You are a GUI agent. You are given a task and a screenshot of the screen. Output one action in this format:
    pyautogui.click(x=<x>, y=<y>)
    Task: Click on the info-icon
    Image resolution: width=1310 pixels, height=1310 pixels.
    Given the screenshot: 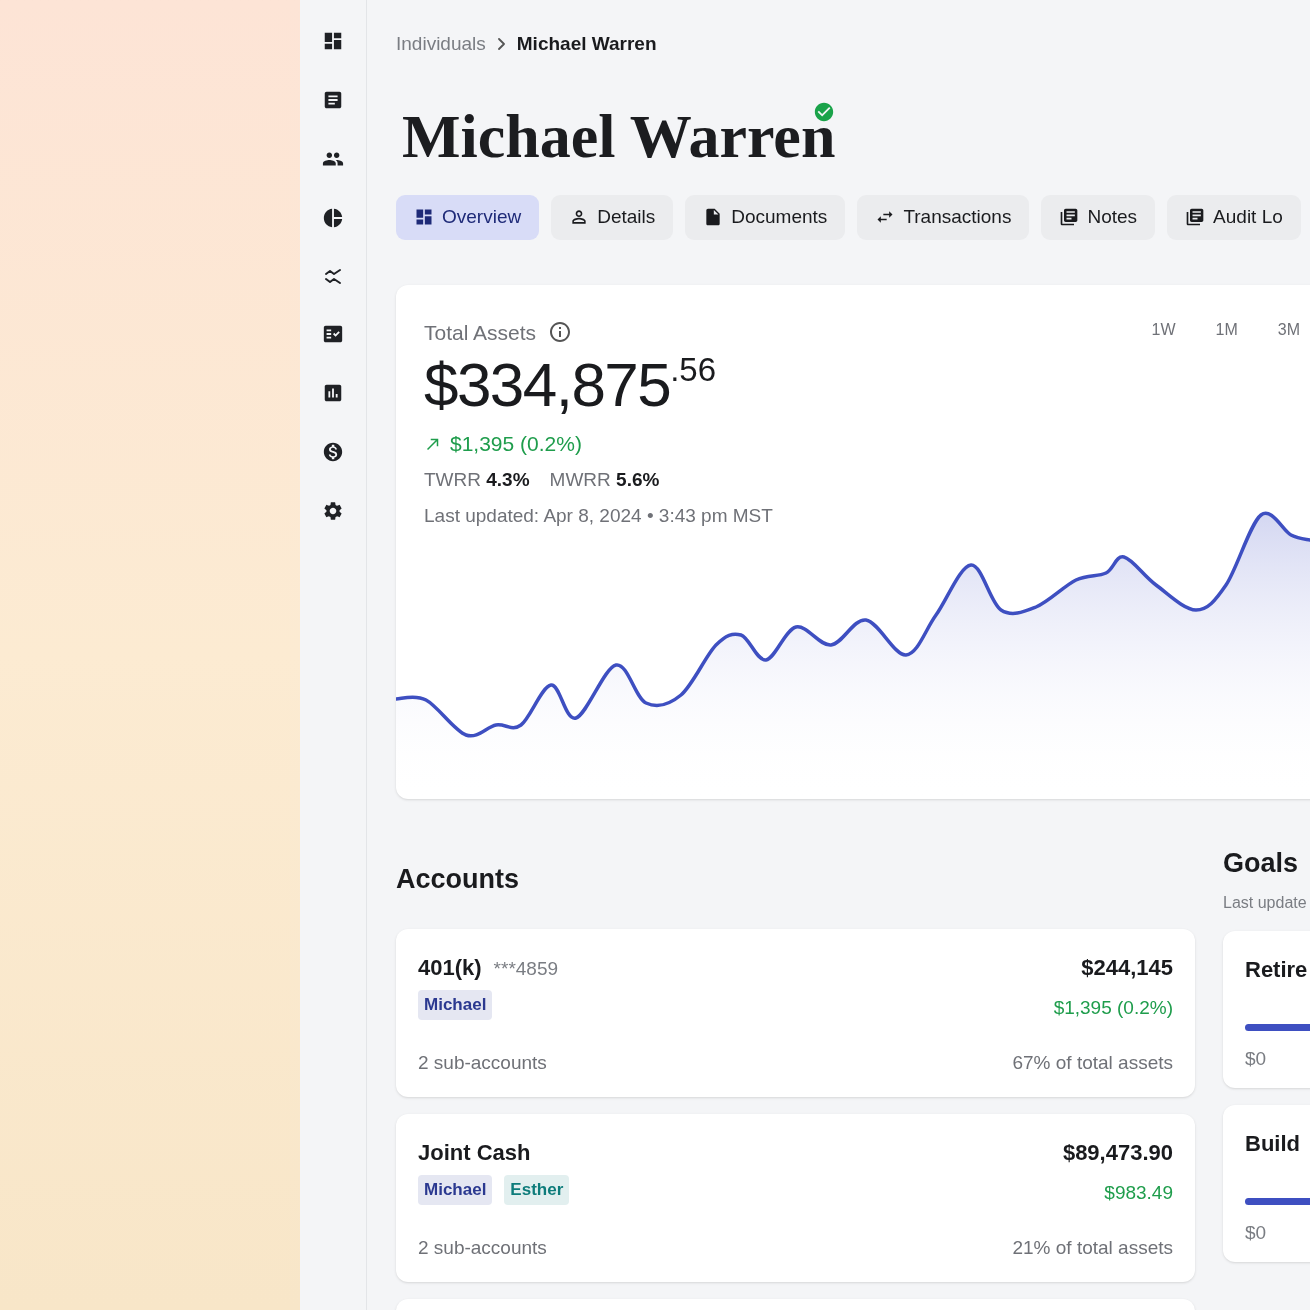 What is the action you would take?
    pyautogui.click(x=560, y=332)
    